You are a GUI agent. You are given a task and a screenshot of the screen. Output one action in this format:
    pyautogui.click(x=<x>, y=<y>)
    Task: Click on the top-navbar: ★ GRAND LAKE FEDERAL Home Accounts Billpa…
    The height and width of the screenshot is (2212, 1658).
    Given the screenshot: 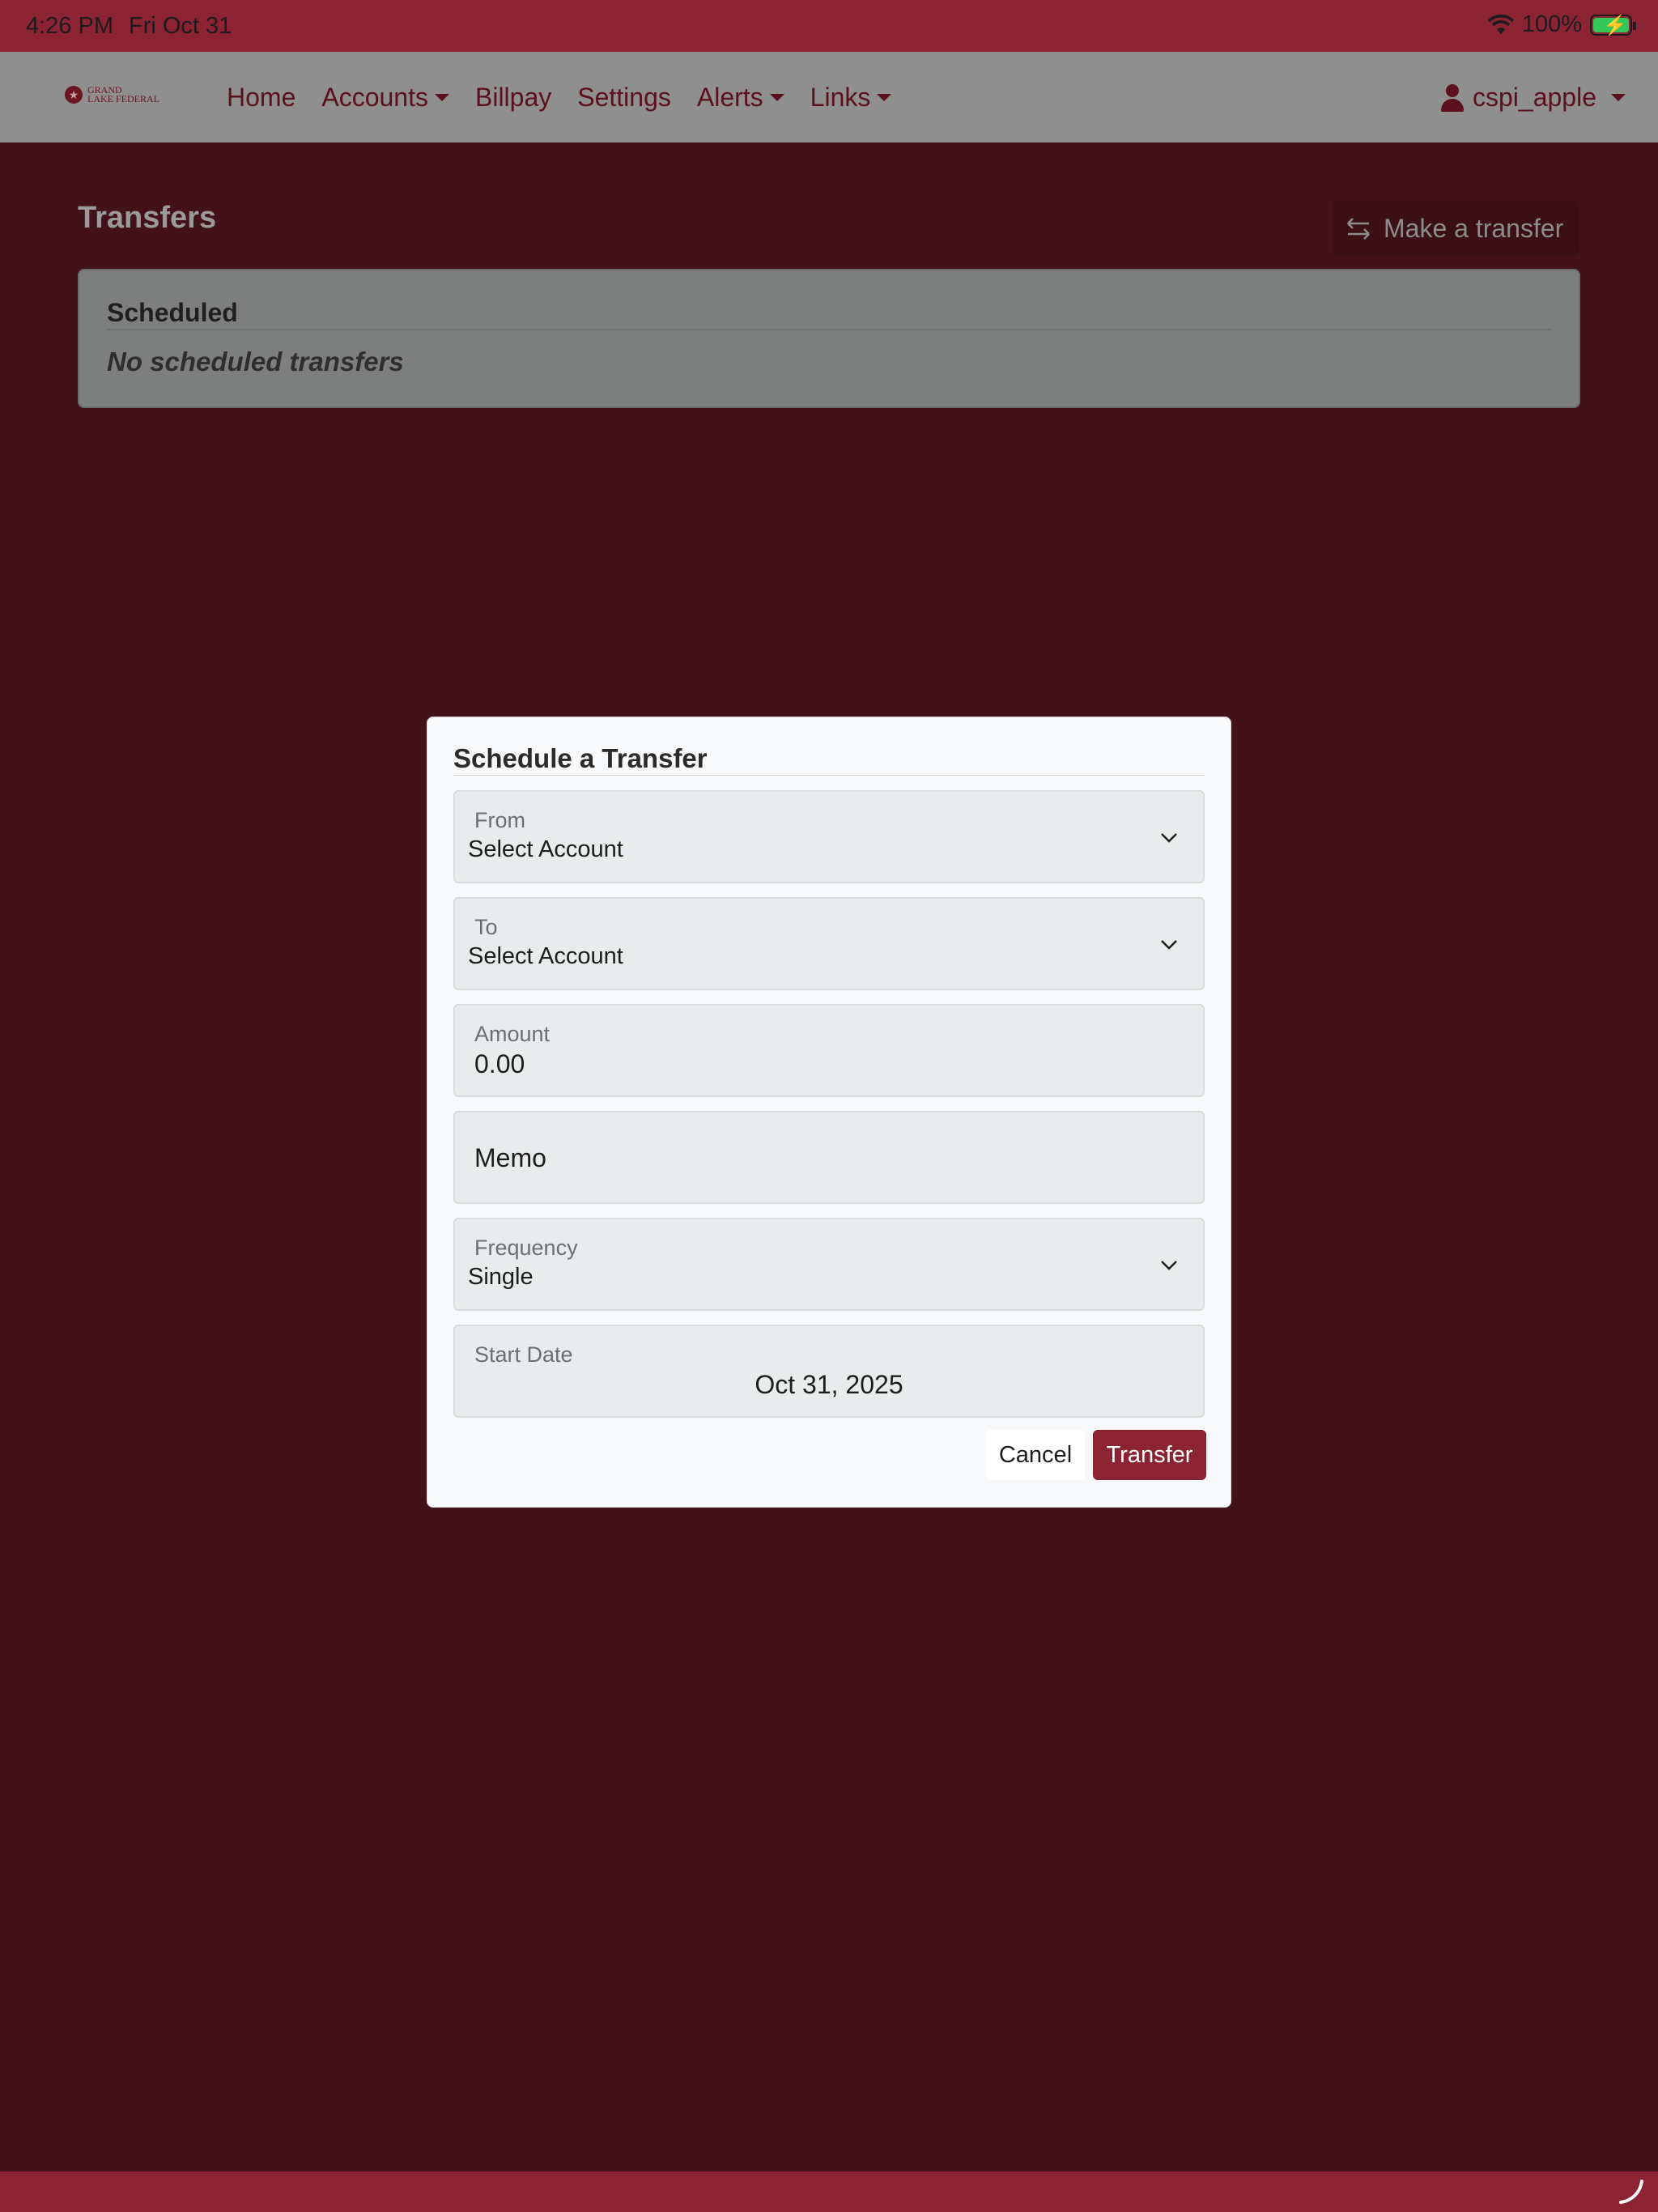 What is the action you would take?
    pyautogui.click(x=829, y=98)
    